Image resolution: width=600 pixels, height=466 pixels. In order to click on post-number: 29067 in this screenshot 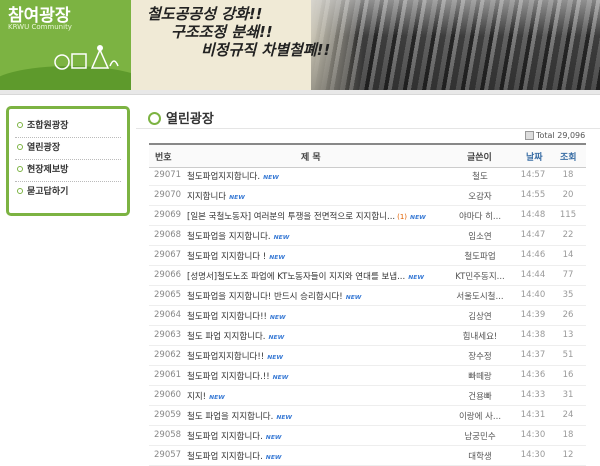, I will do `click(168, 255)`.